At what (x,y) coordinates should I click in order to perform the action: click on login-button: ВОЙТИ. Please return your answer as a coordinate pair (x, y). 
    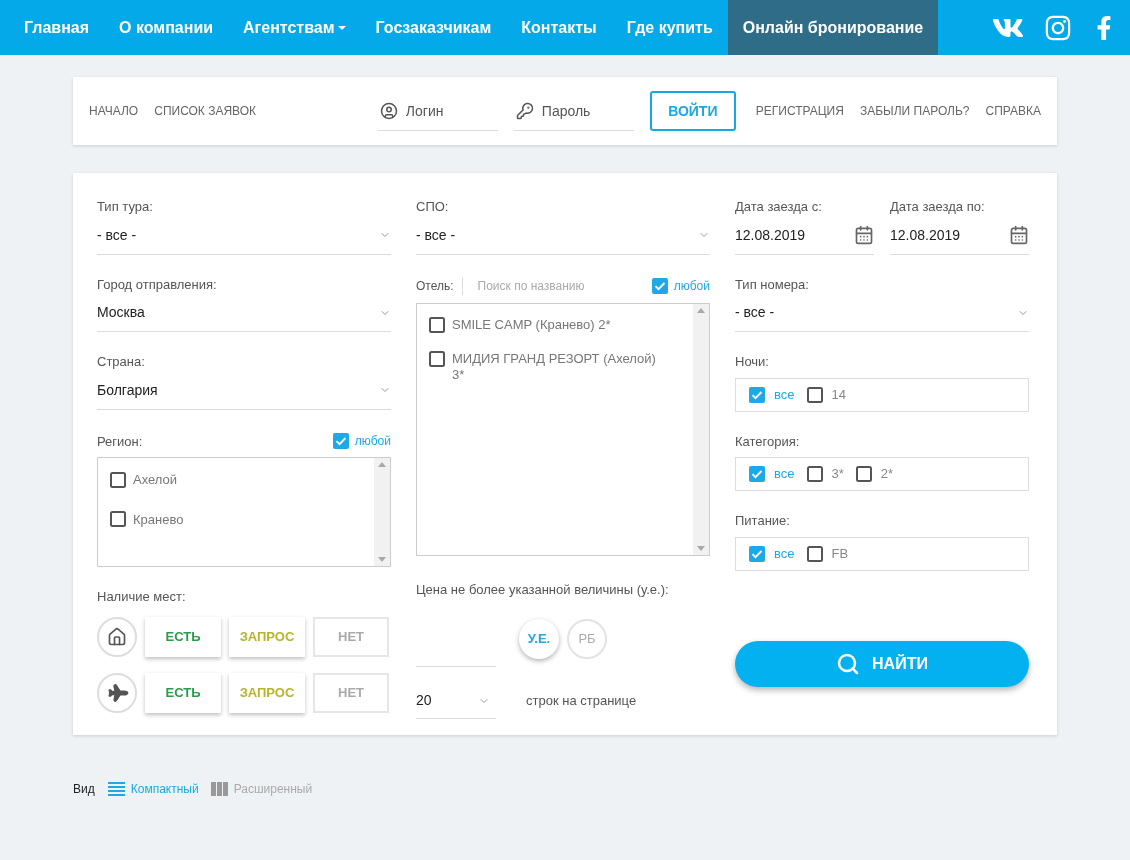
    Looking at the image, I should click on (692, 111).